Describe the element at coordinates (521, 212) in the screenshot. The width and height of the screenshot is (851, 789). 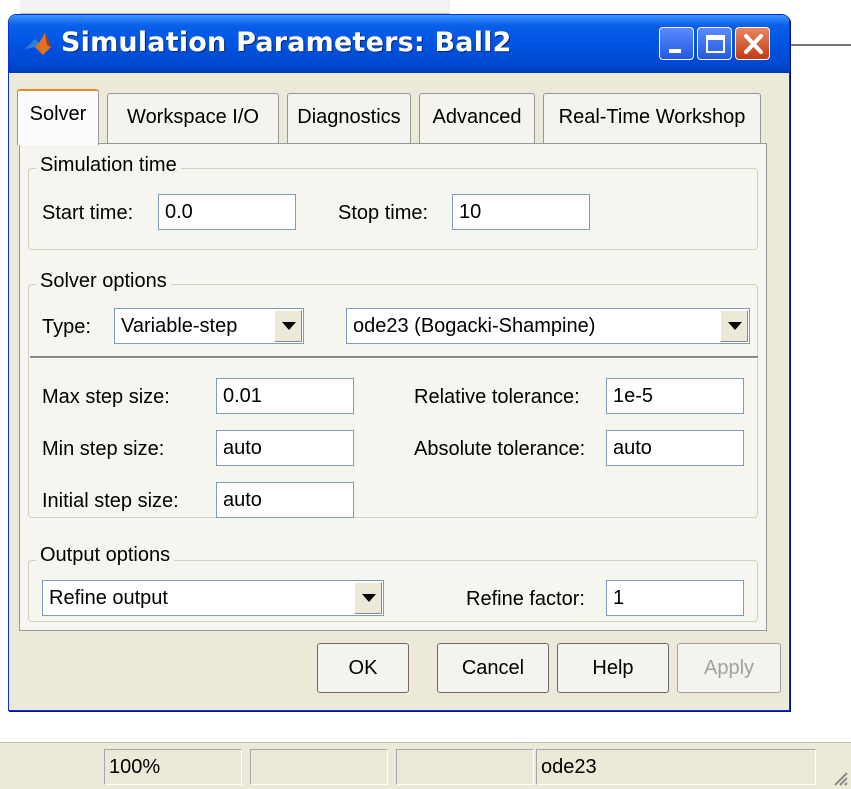
I see `stop-time-field: 10` at that location.